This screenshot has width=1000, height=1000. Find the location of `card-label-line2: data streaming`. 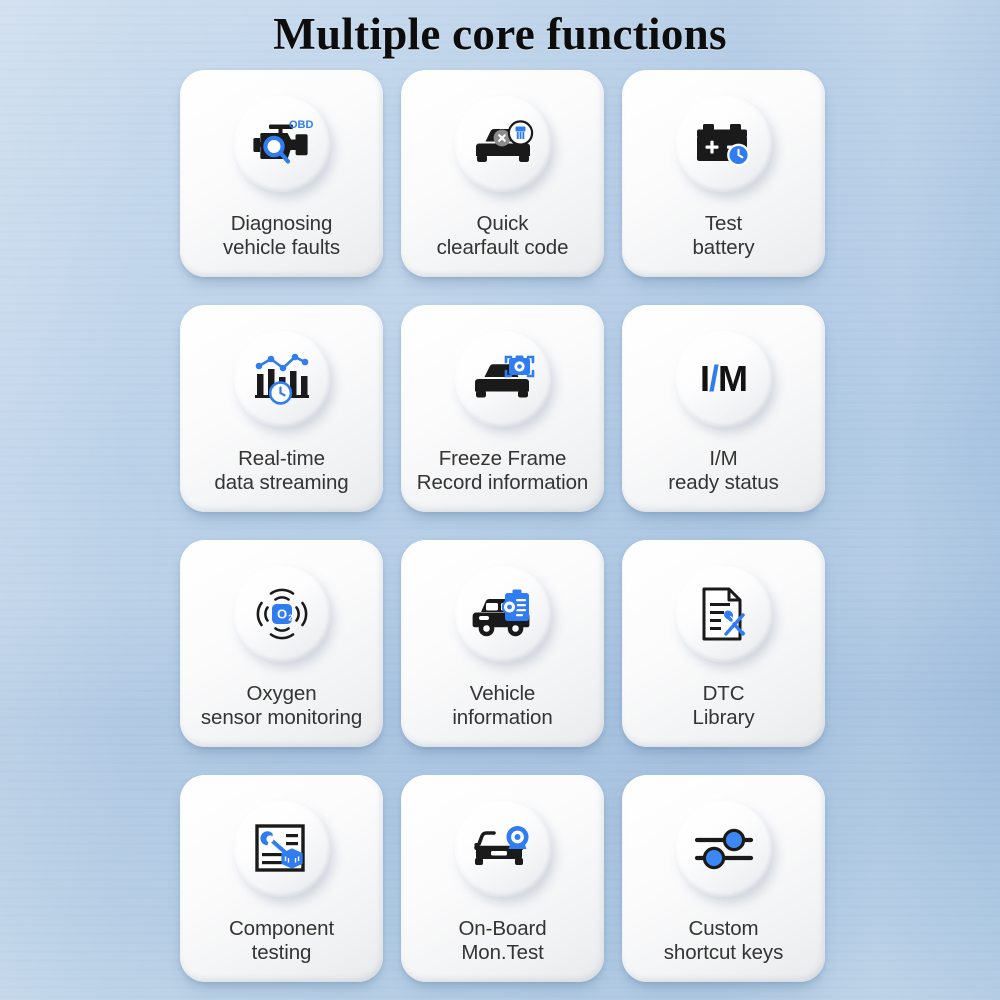

card-label-line2: data streaming is located at coordinates (281, 483).